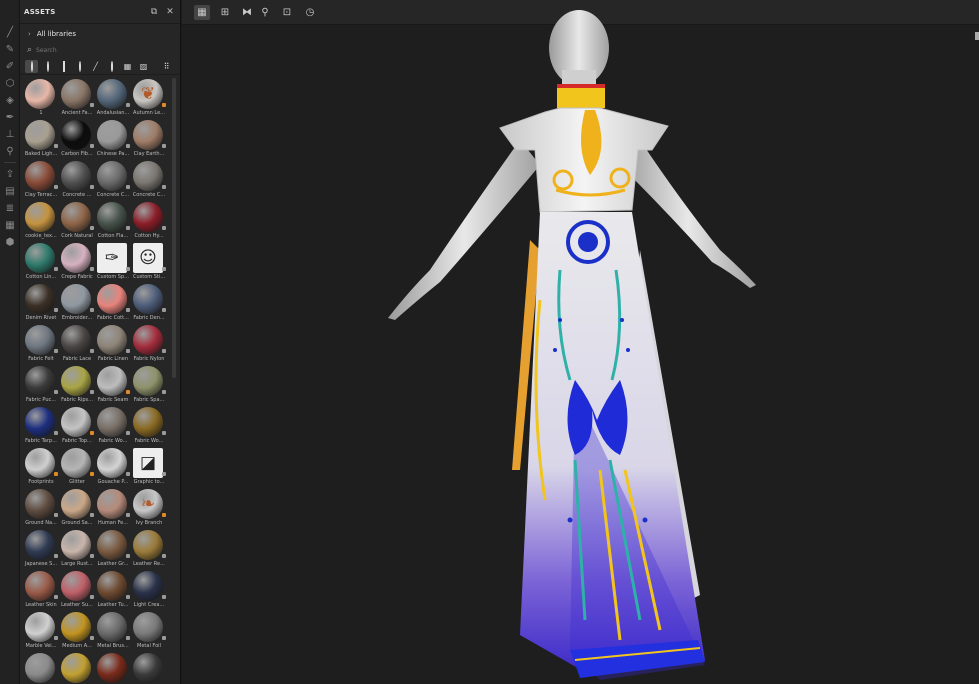 This screenshot has height=684, width=979. What do you see at coordinates (41, 467) in the screenshot?
I see `asset-tile: Footprints` at bounding box center [41, 467].